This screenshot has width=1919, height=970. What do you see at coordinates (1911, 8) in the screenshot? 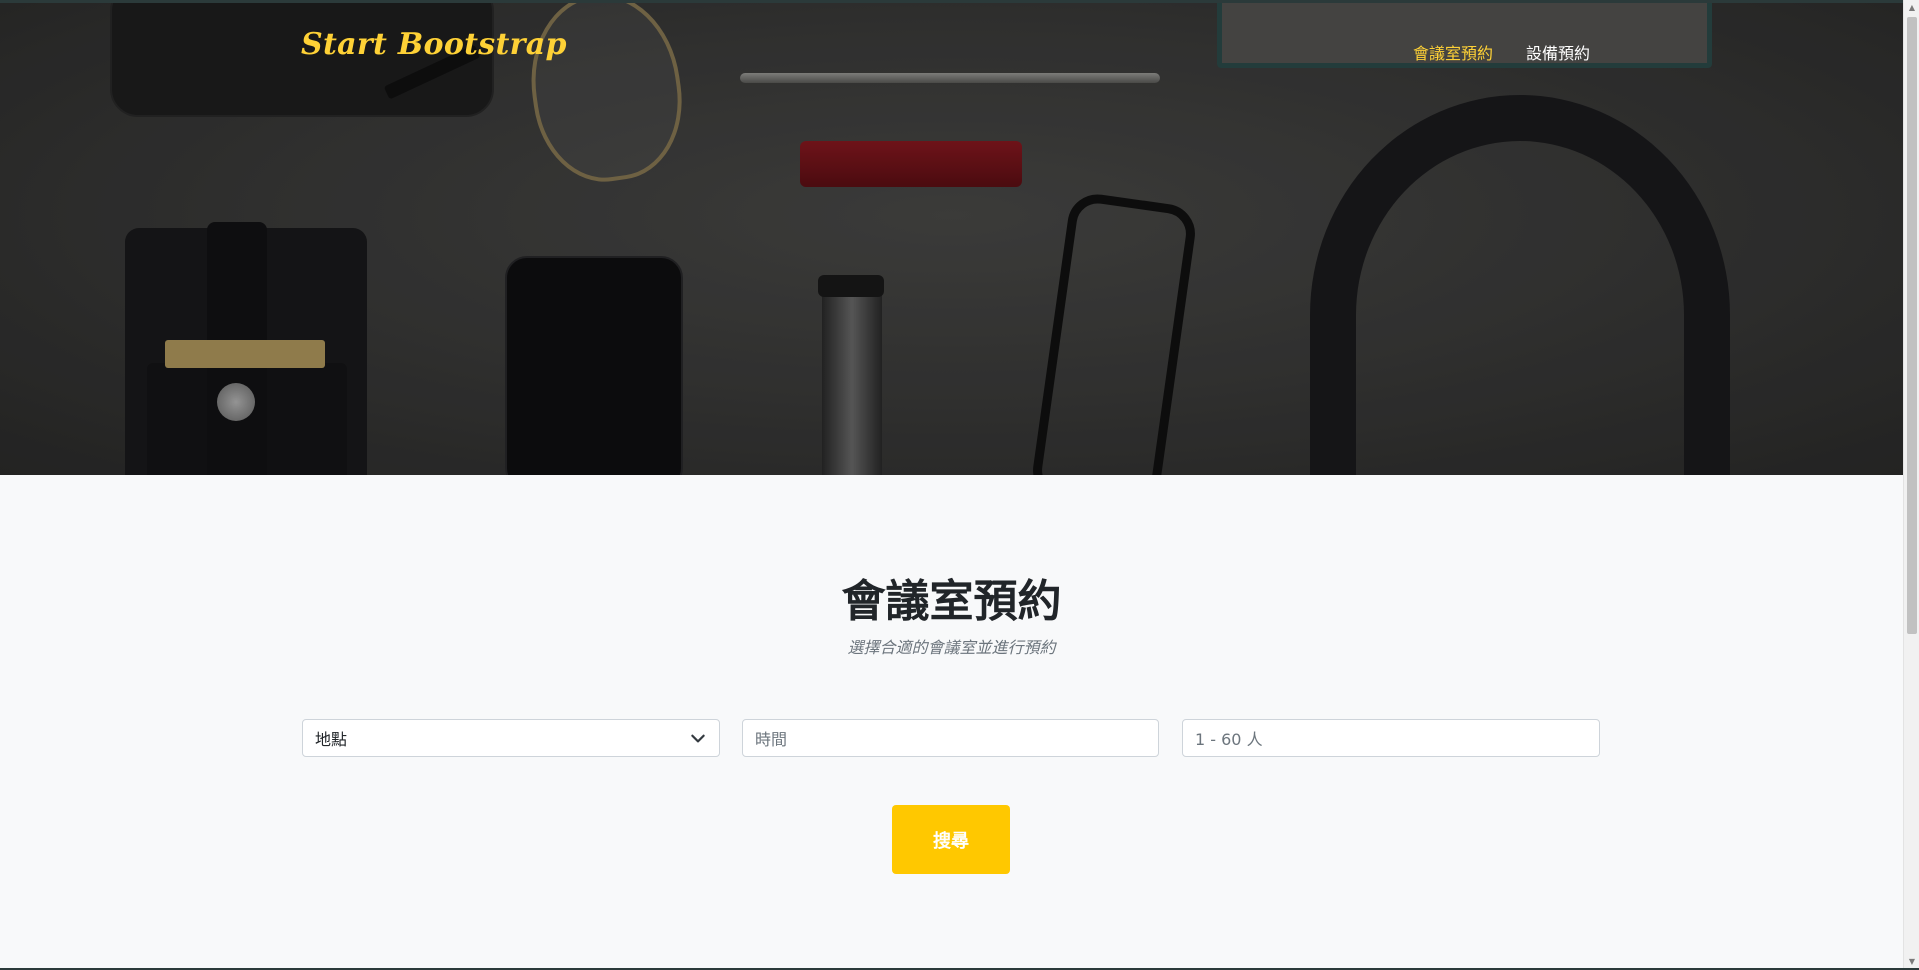
I see `scroll-up-arrow-icon: ▲` at bounding box center [1911, 8].